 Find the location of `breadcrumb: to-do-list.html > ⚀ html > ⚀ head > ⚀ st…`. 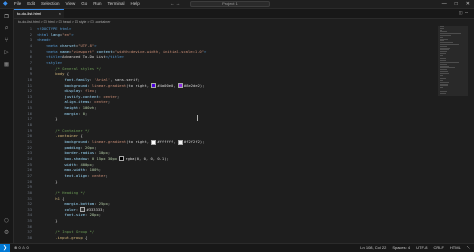

breadcrumb: to-do-list.html > ⚀ html > ⚀ head > ⚀ st… is located at coordinates (244, 22).